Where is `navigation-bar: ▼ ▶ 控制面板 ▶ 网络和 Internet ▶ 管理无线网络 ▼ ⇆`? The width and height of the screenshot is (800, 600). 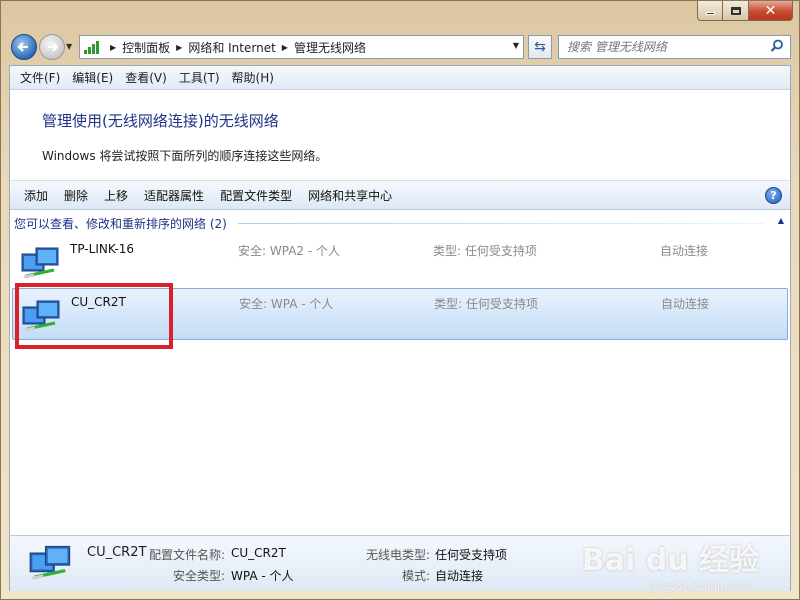
navigation-bar: ▼ ▶ 控制面板 ▶ 网络和 Internet ▶ 管理无线网络 ▼ ⇆ is located at coordinates (400, 47).